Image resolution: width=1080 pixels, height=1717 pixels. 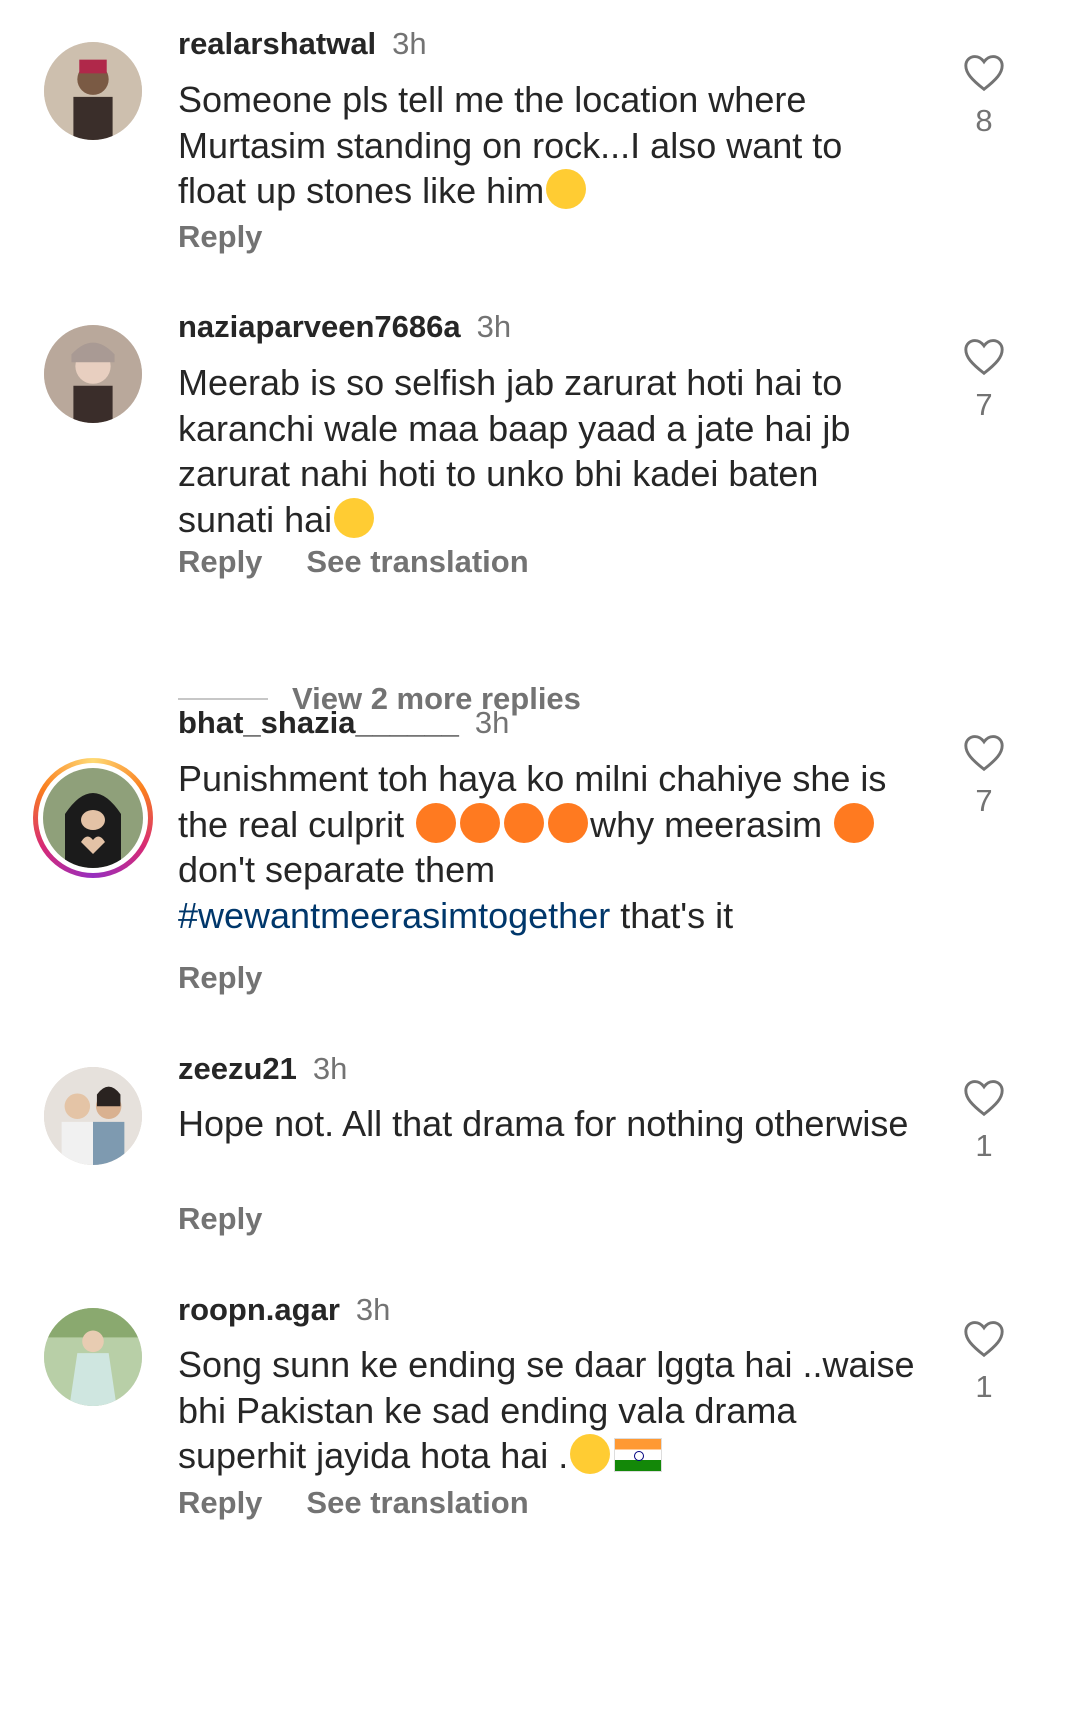 I want to click on username: roopn.agar, so click(x=259, y=1309).